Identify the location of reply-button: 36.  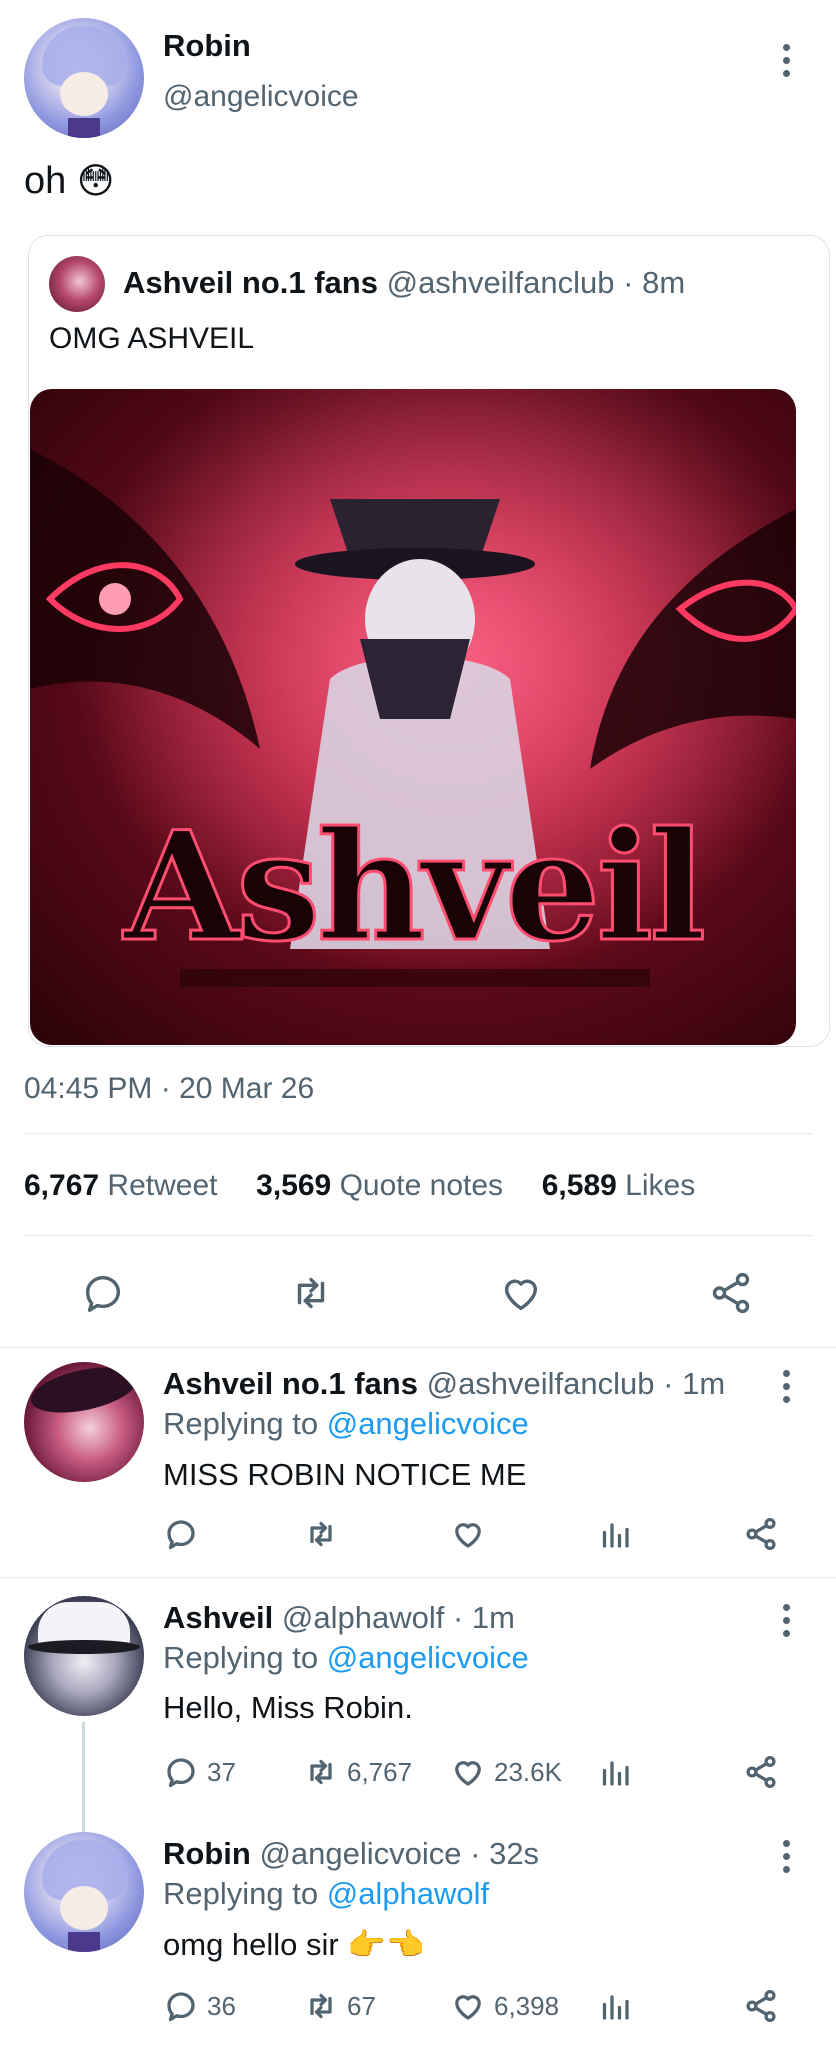
(199, 2006).